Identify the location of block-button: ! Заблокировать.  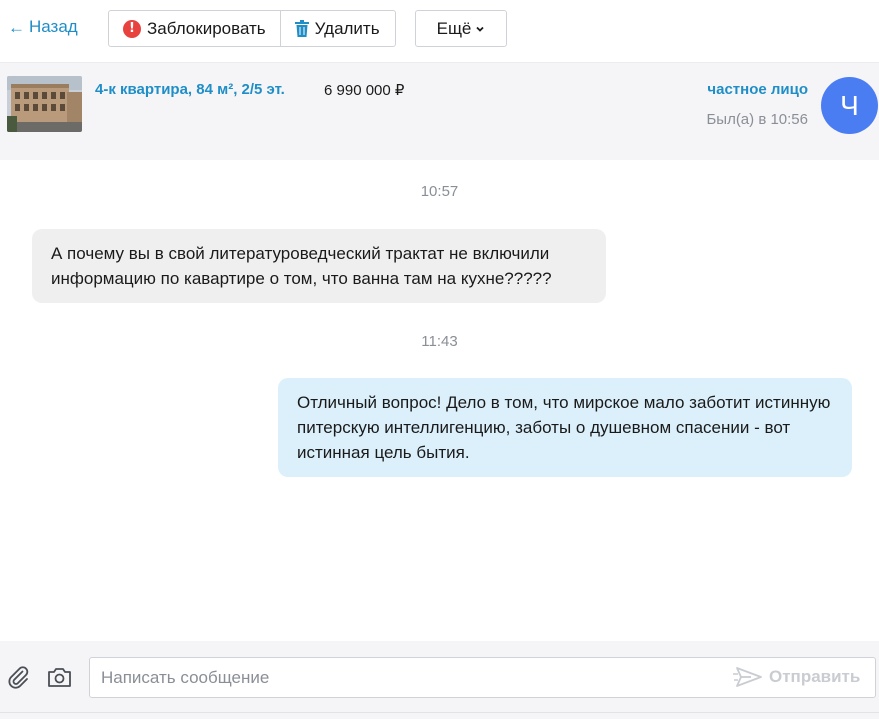
(194, 28).